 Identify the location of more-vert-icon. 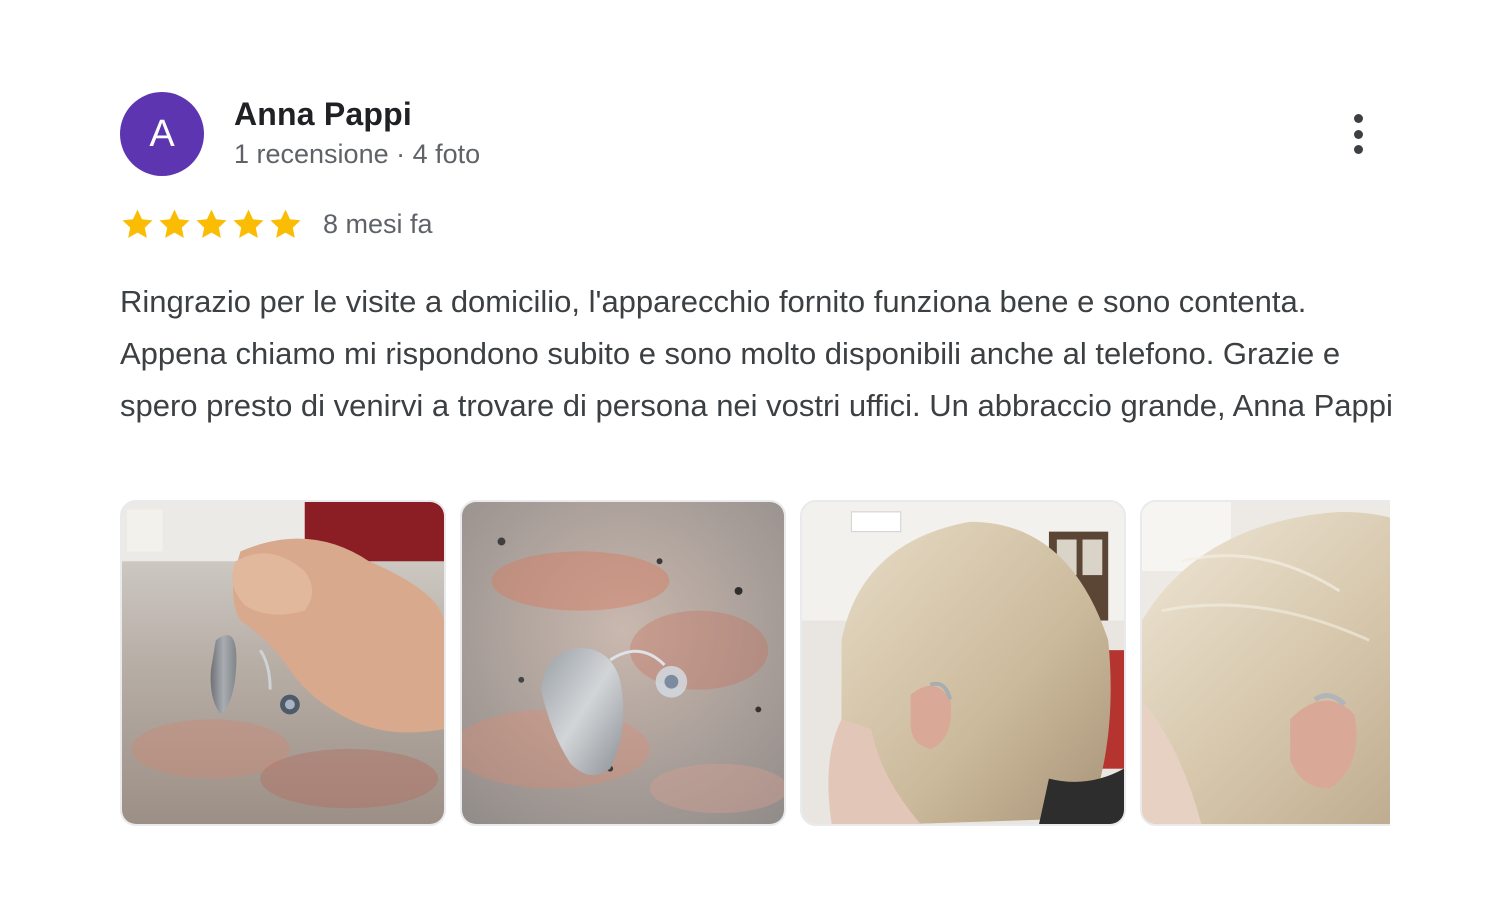
(1358, 134).